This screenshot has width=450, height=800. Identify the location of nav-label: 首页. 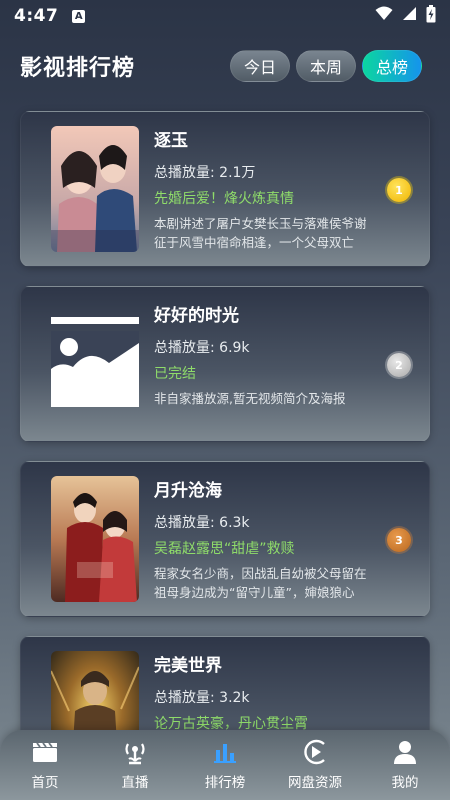
(45, 783).